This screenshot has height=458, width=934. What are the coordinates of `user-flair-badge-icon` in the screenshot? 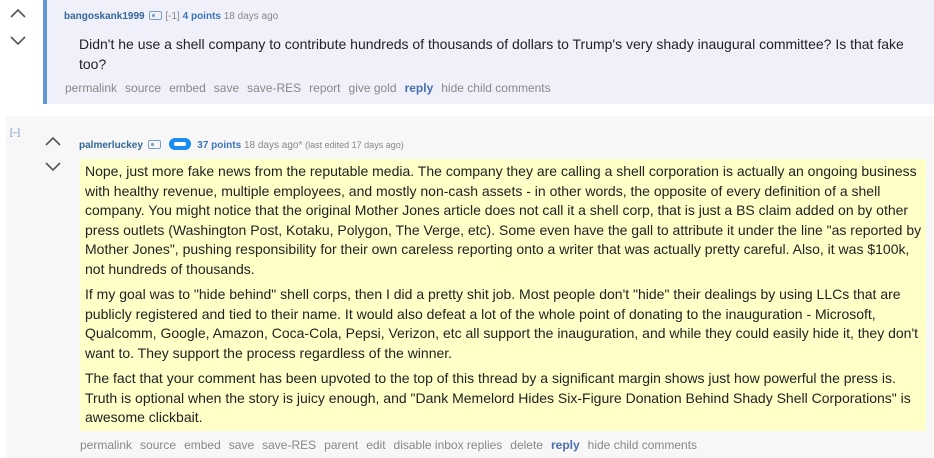 It's located at (179, 144).